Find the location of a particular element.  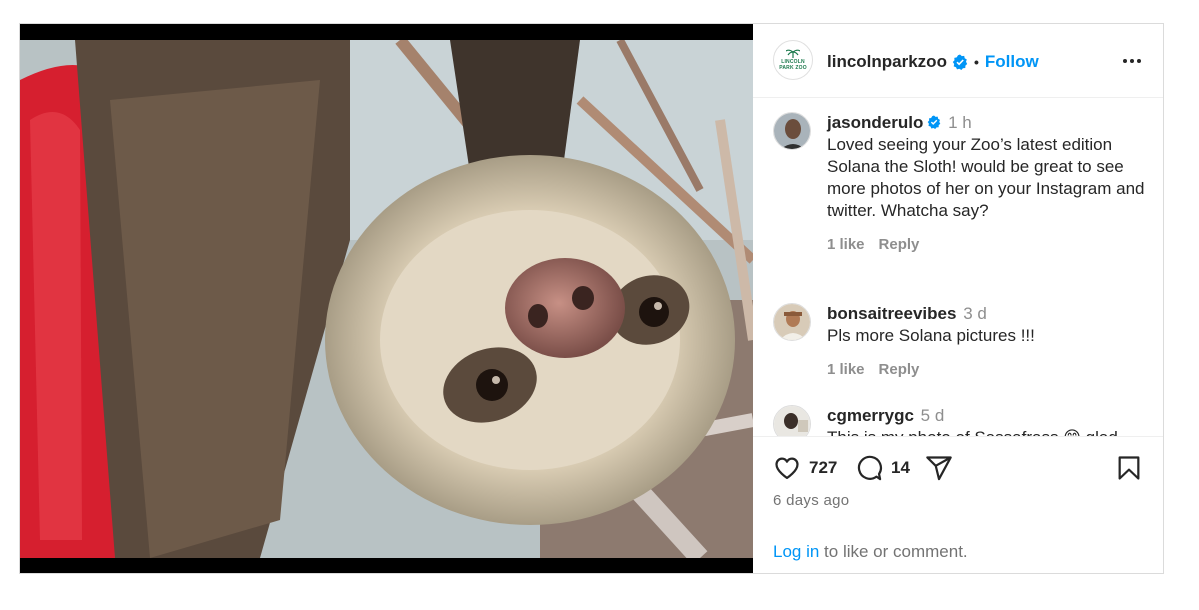

lincoln-park-zoo-avatar: LINCOLN PARK ZOO is located at coordinates (793, 60).